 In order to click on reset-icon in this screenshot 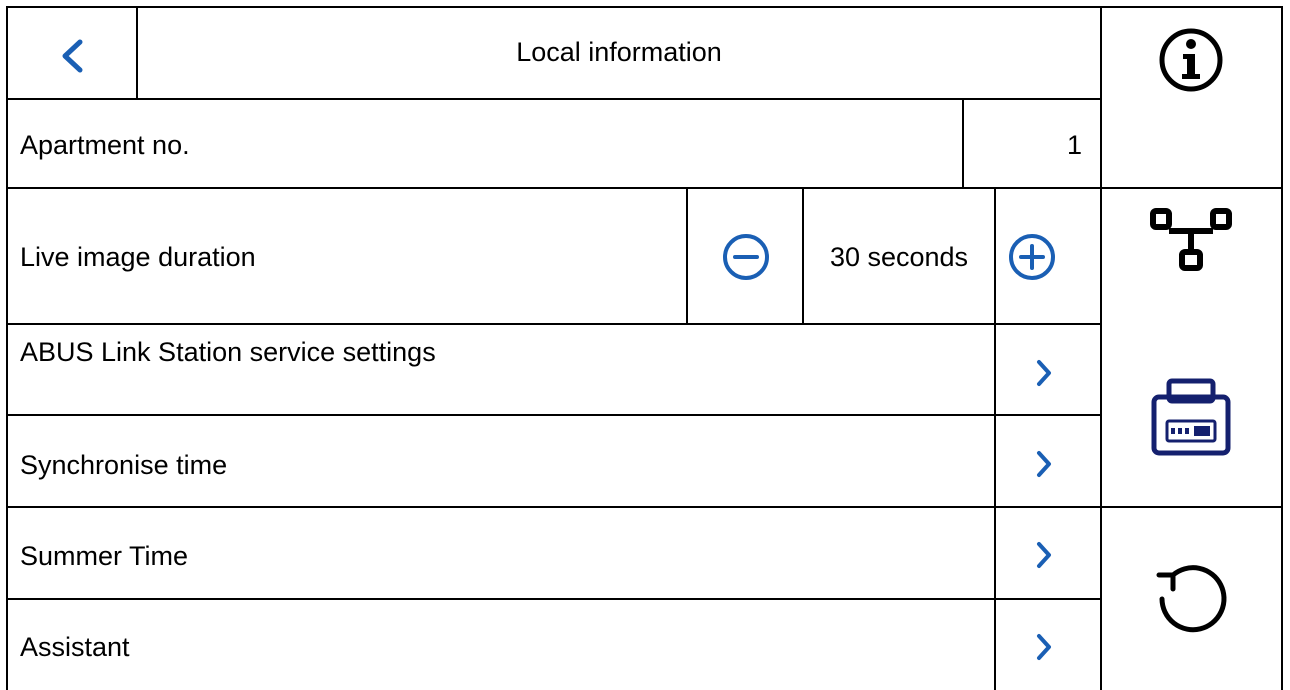, I will do `click(1191, 599)`.